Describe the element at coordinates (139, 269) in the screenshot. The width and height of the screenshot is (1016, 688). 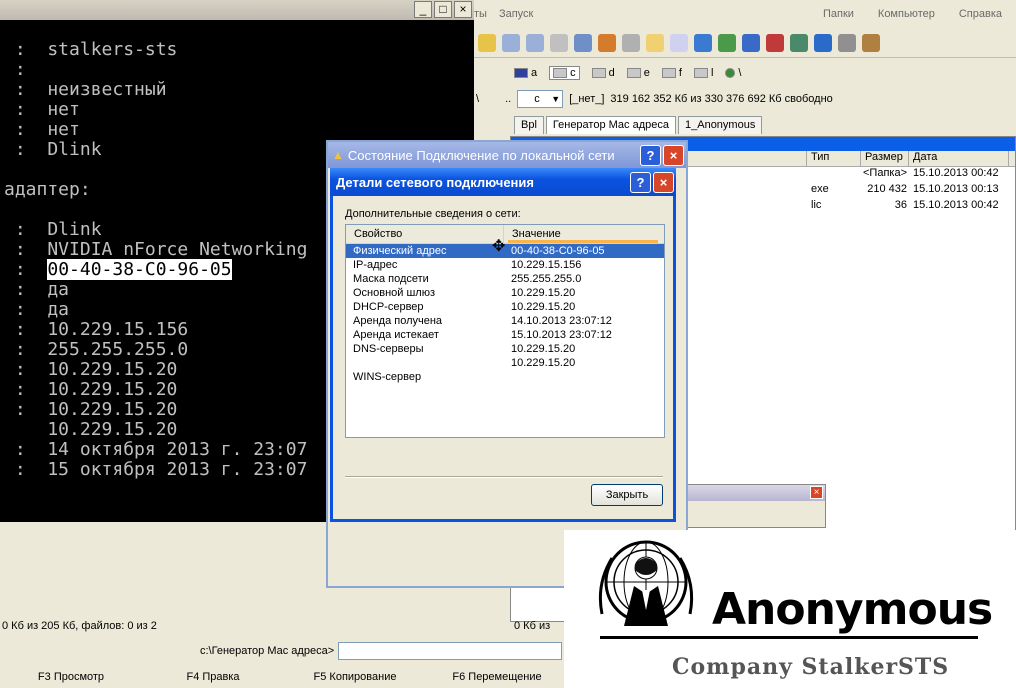
I see `selected-mac-text: 00-40-38-C0-96-05` at that location.